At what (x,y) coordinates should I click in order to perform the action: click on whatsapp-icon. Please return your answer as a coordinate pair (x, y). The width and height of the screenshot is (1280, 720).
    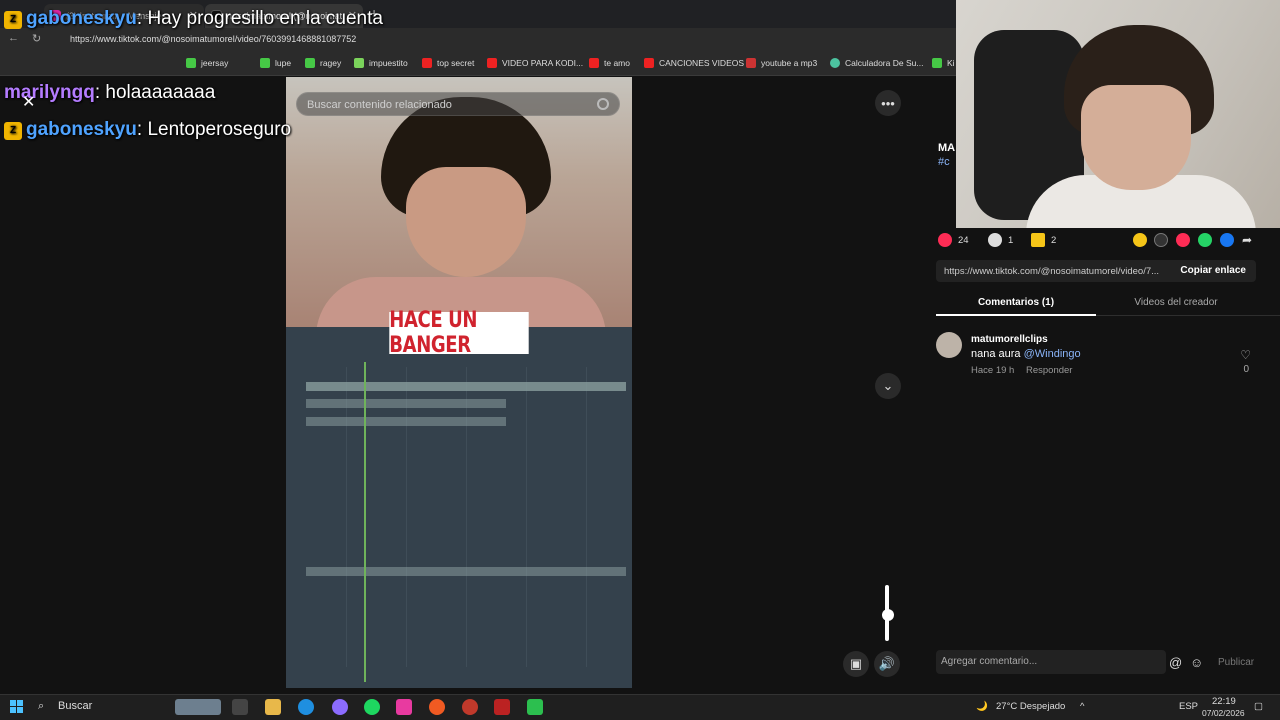
    Looking at the image, I should click on (1205, 240).